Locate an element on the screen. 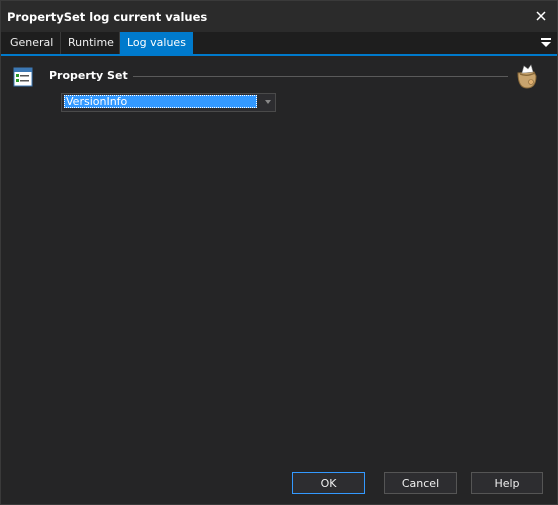 The width and height of the screenshot is (558, 505). property-list-icon is located at coordinates (23, 77).